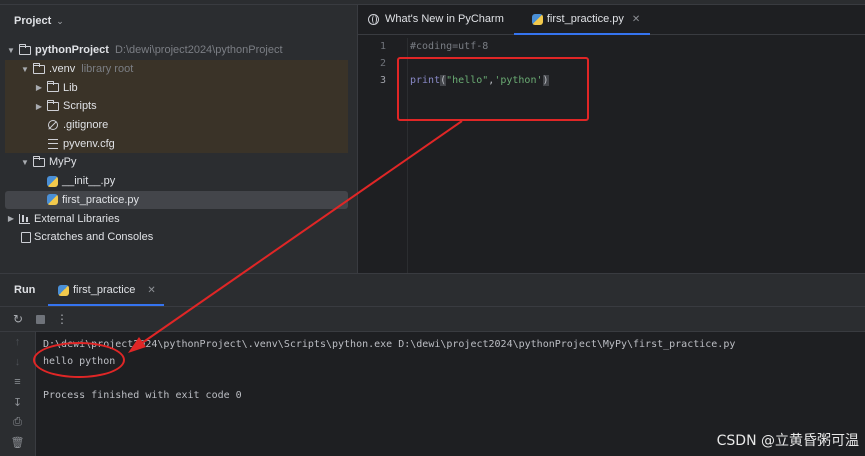  What do you see at coordinates (432, 319) in the screenshot?
I see `run-toolbar: ↻ ⋮` at bounding box center [432, 319].